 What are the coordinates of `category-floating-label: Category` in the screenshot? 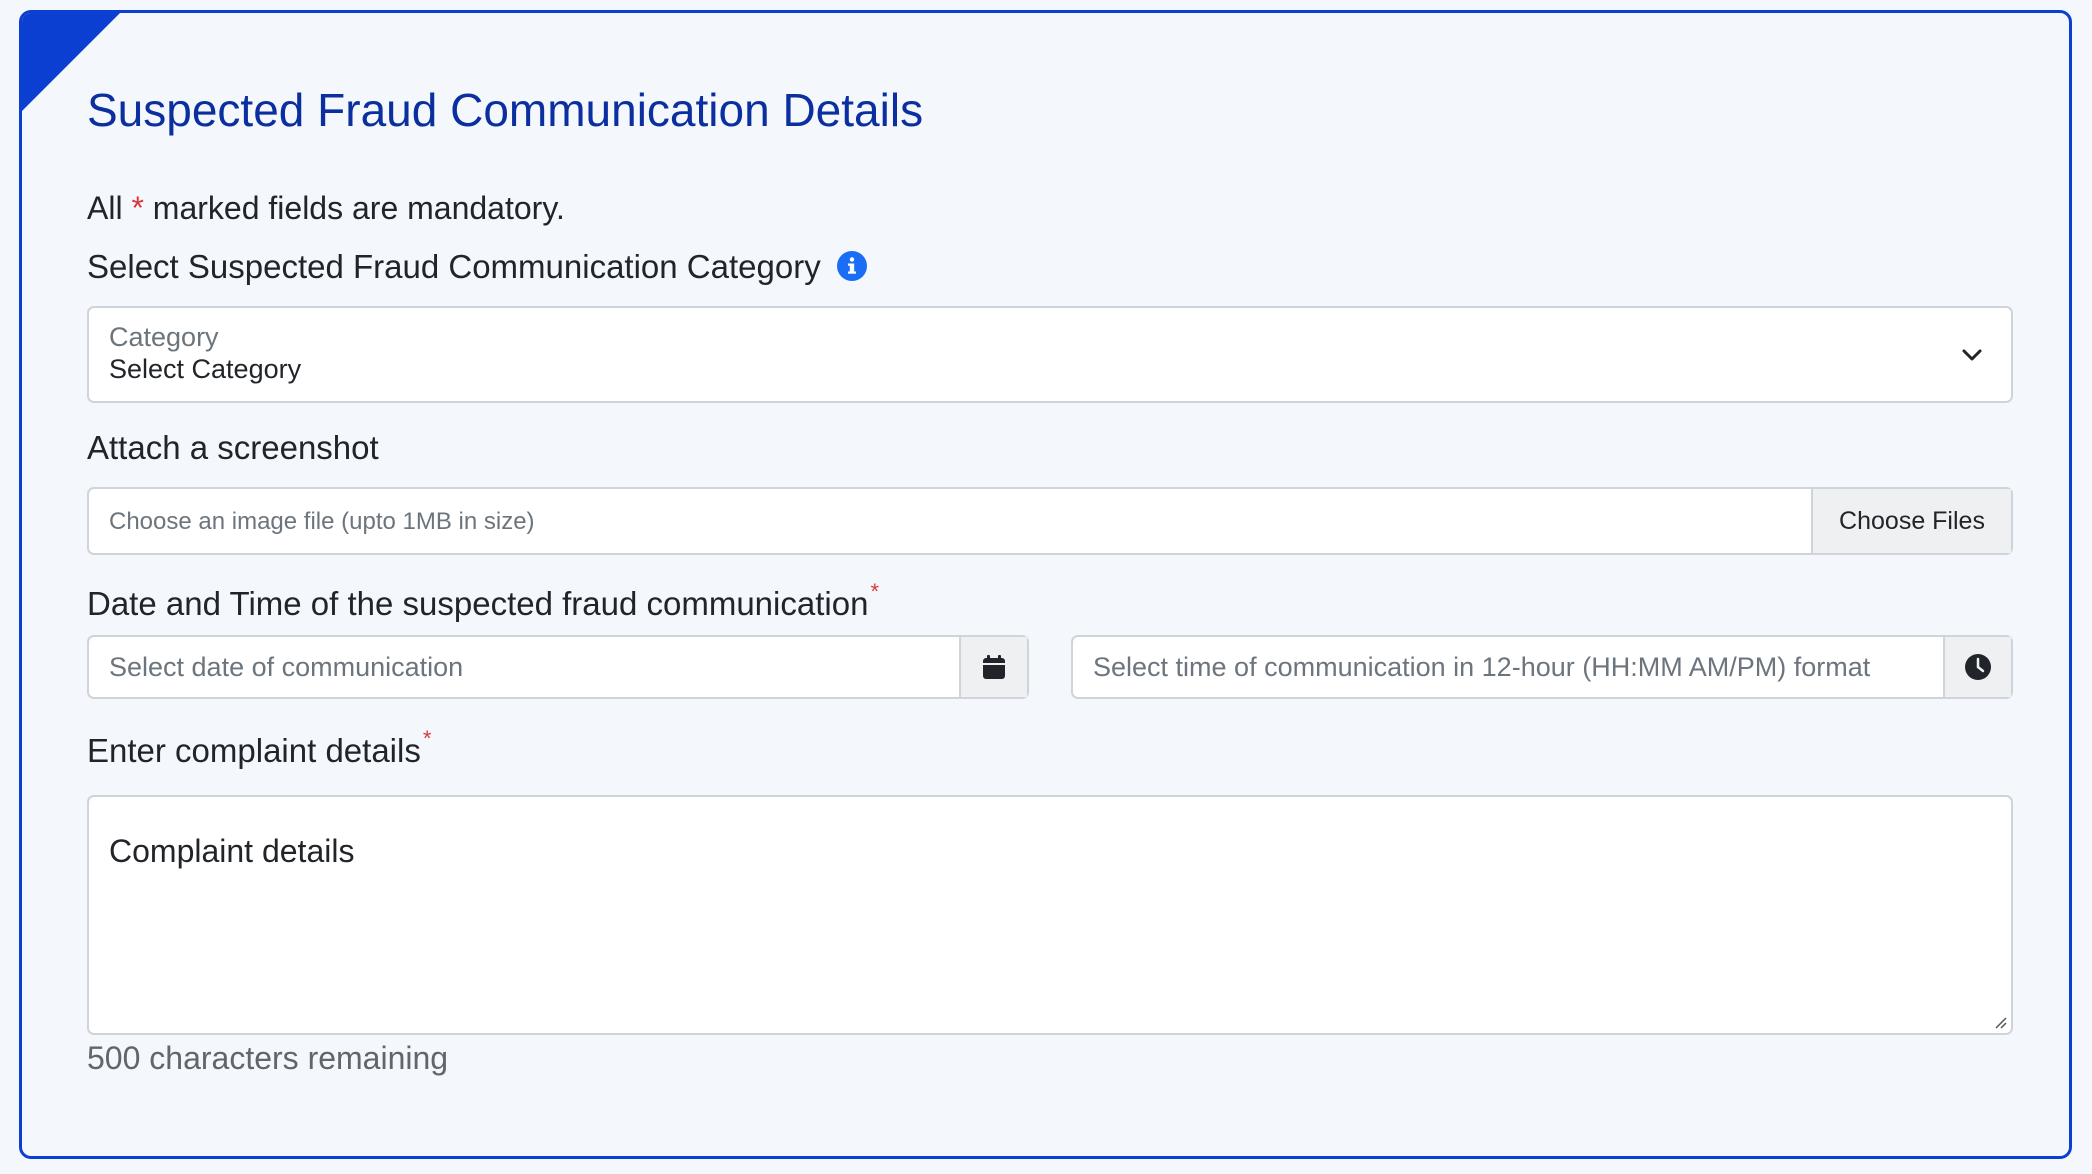 It's located at (164, 337).